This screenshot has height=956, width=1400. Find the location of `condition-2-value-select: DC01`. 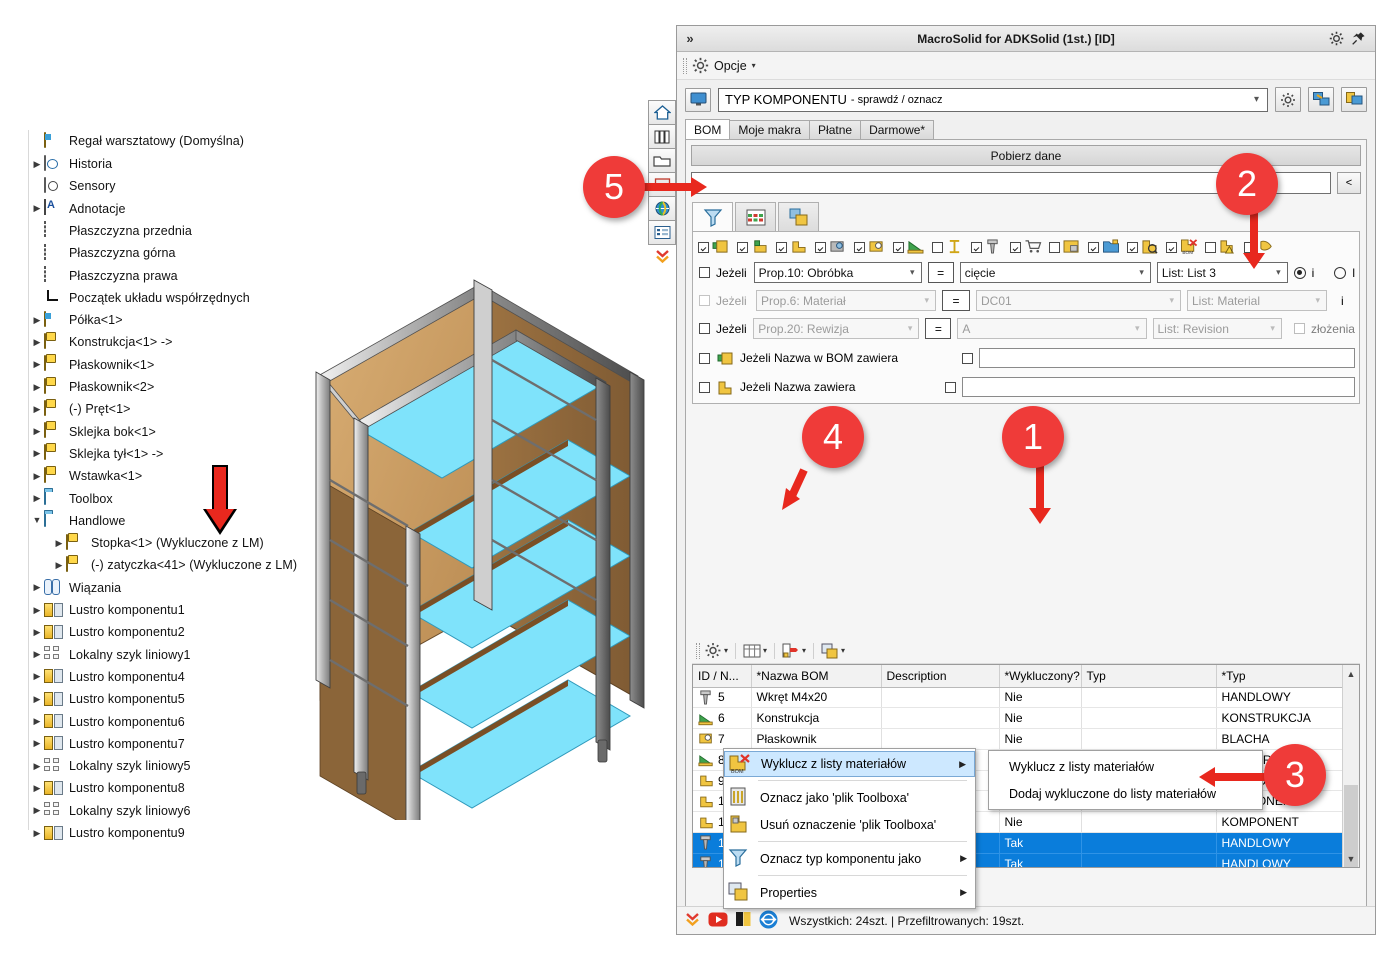

condition-2-value-select: DC01 is located at coordinates (1078, 300).